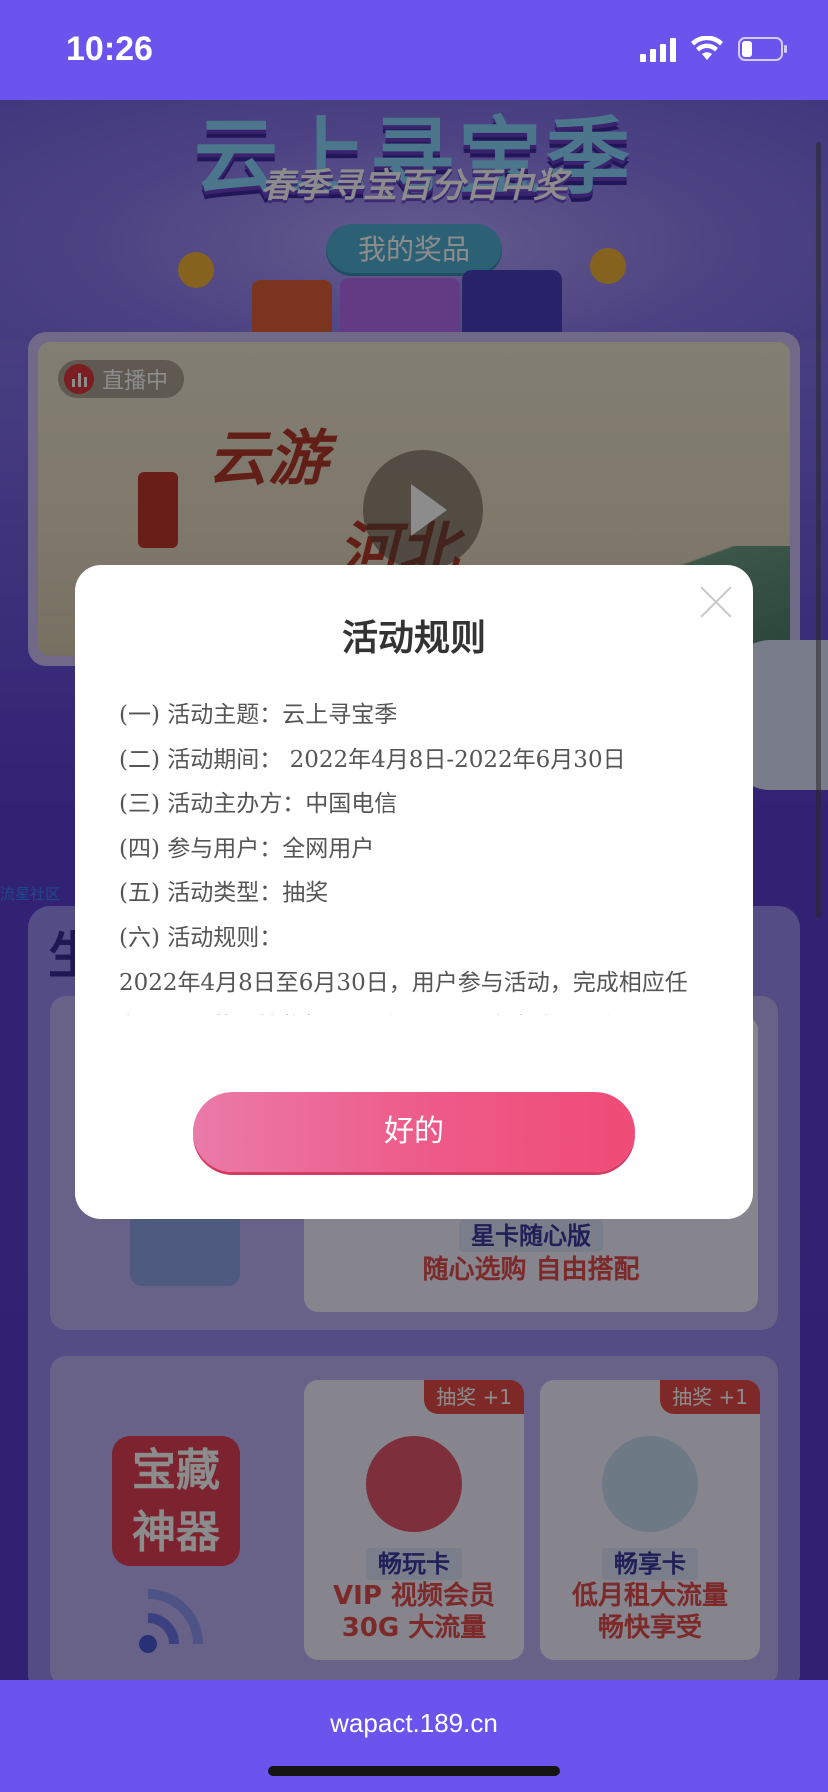 Image resolution: width=828 pixels, height=1792 pixels. I want to click on rule-line: (四) 参与用户：全网用户, so click(247, 848).